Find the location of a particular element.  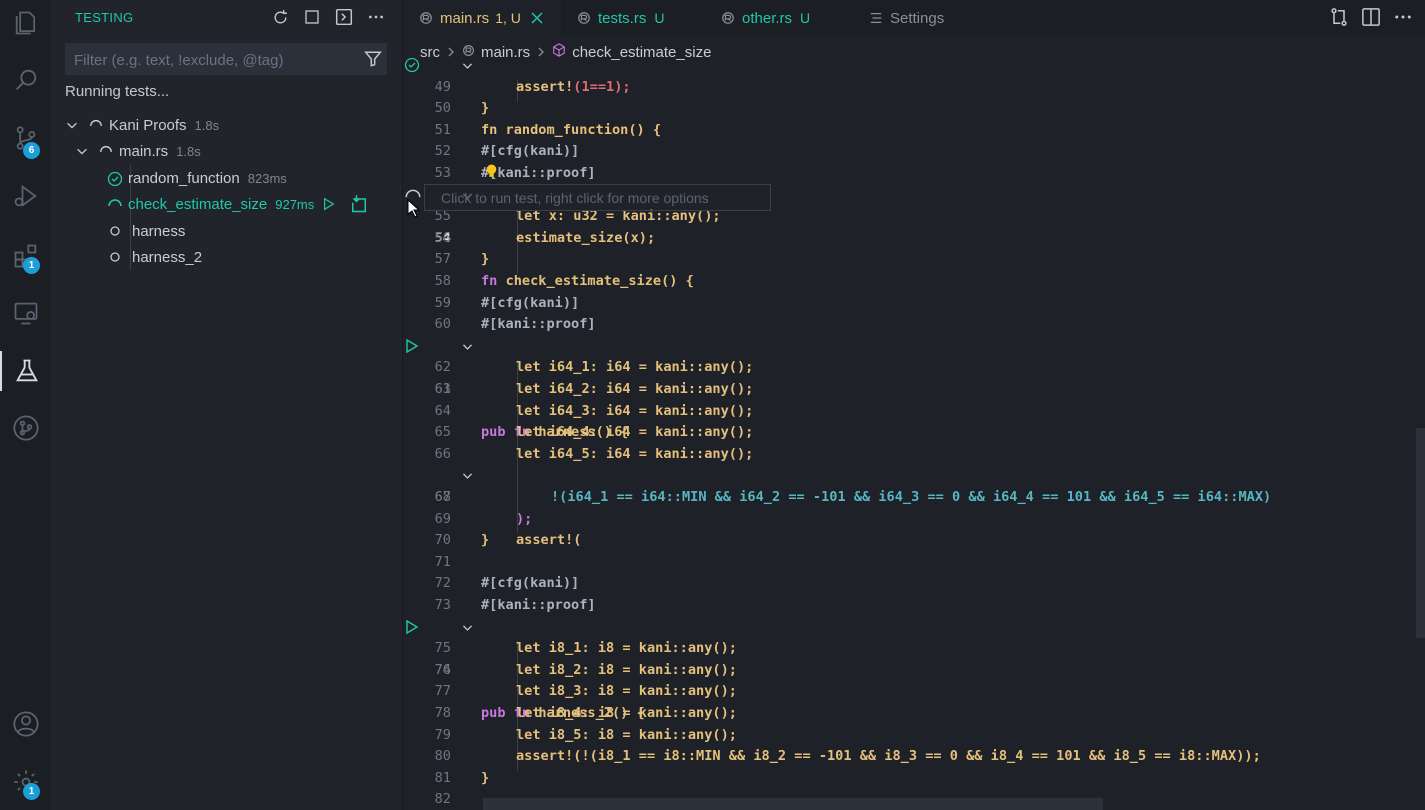

code-line: 49 assert!(1==1); is located at coordinates (532, 86).